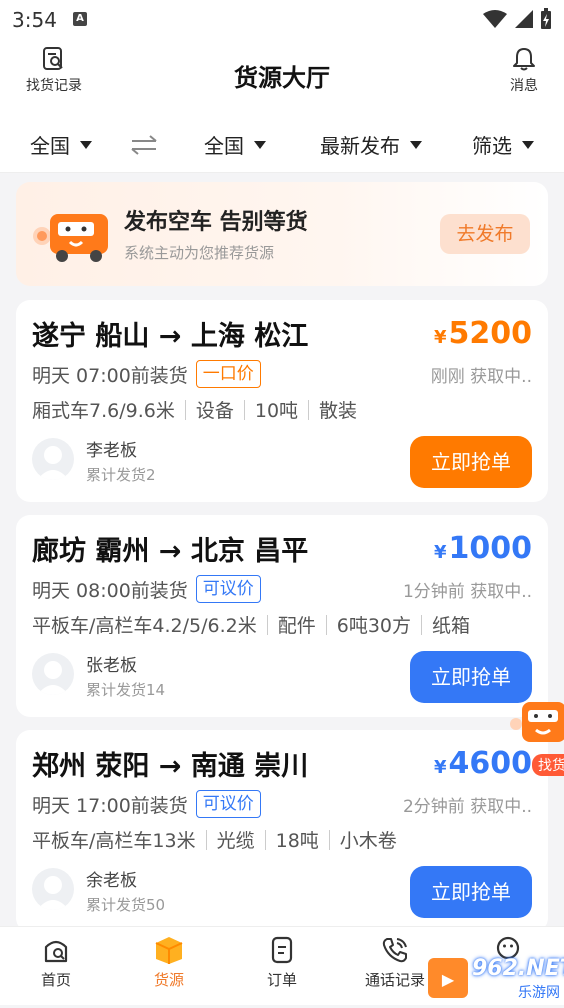  What do you see at coordinates (34, 20) in the screenshot?
I see `status-time: 3:54` at bounding box center [34, 20].